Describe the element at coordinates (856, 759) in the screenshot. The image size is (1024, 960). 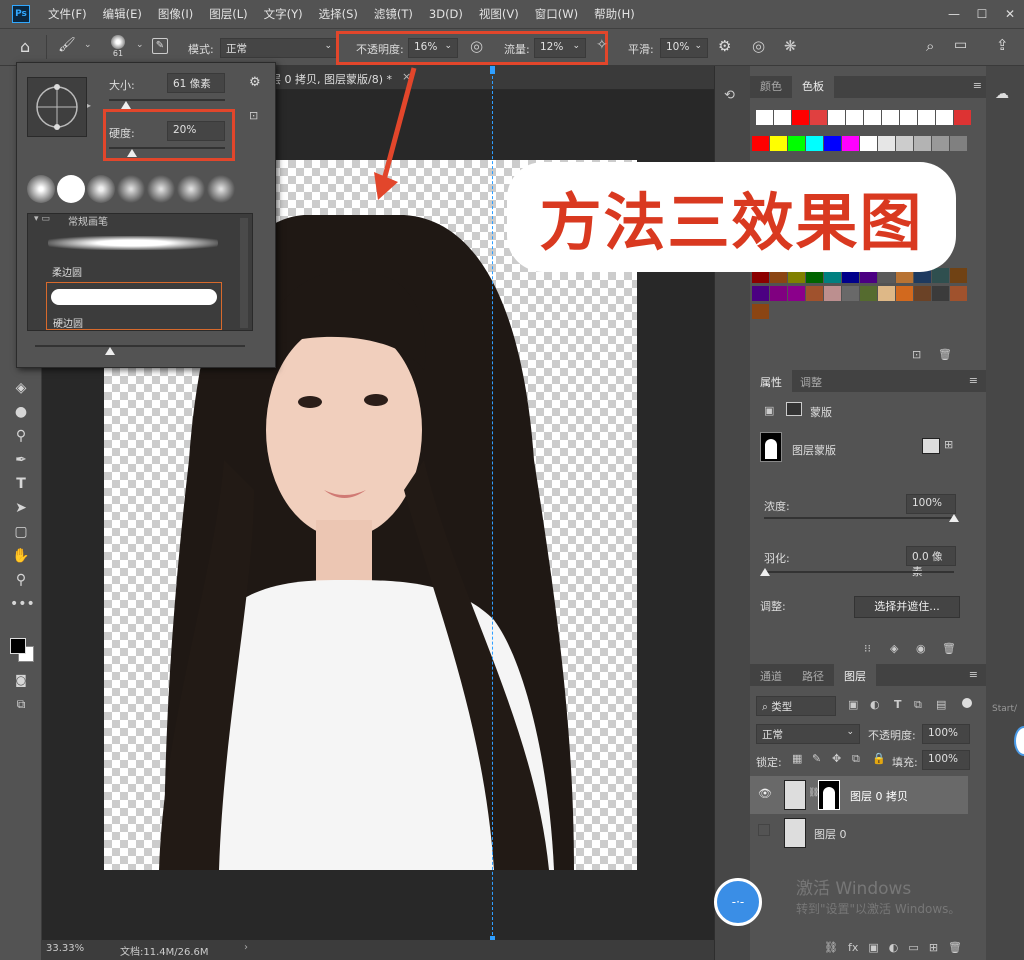
I see `lock-artboard-icon: ⧉` at that location.